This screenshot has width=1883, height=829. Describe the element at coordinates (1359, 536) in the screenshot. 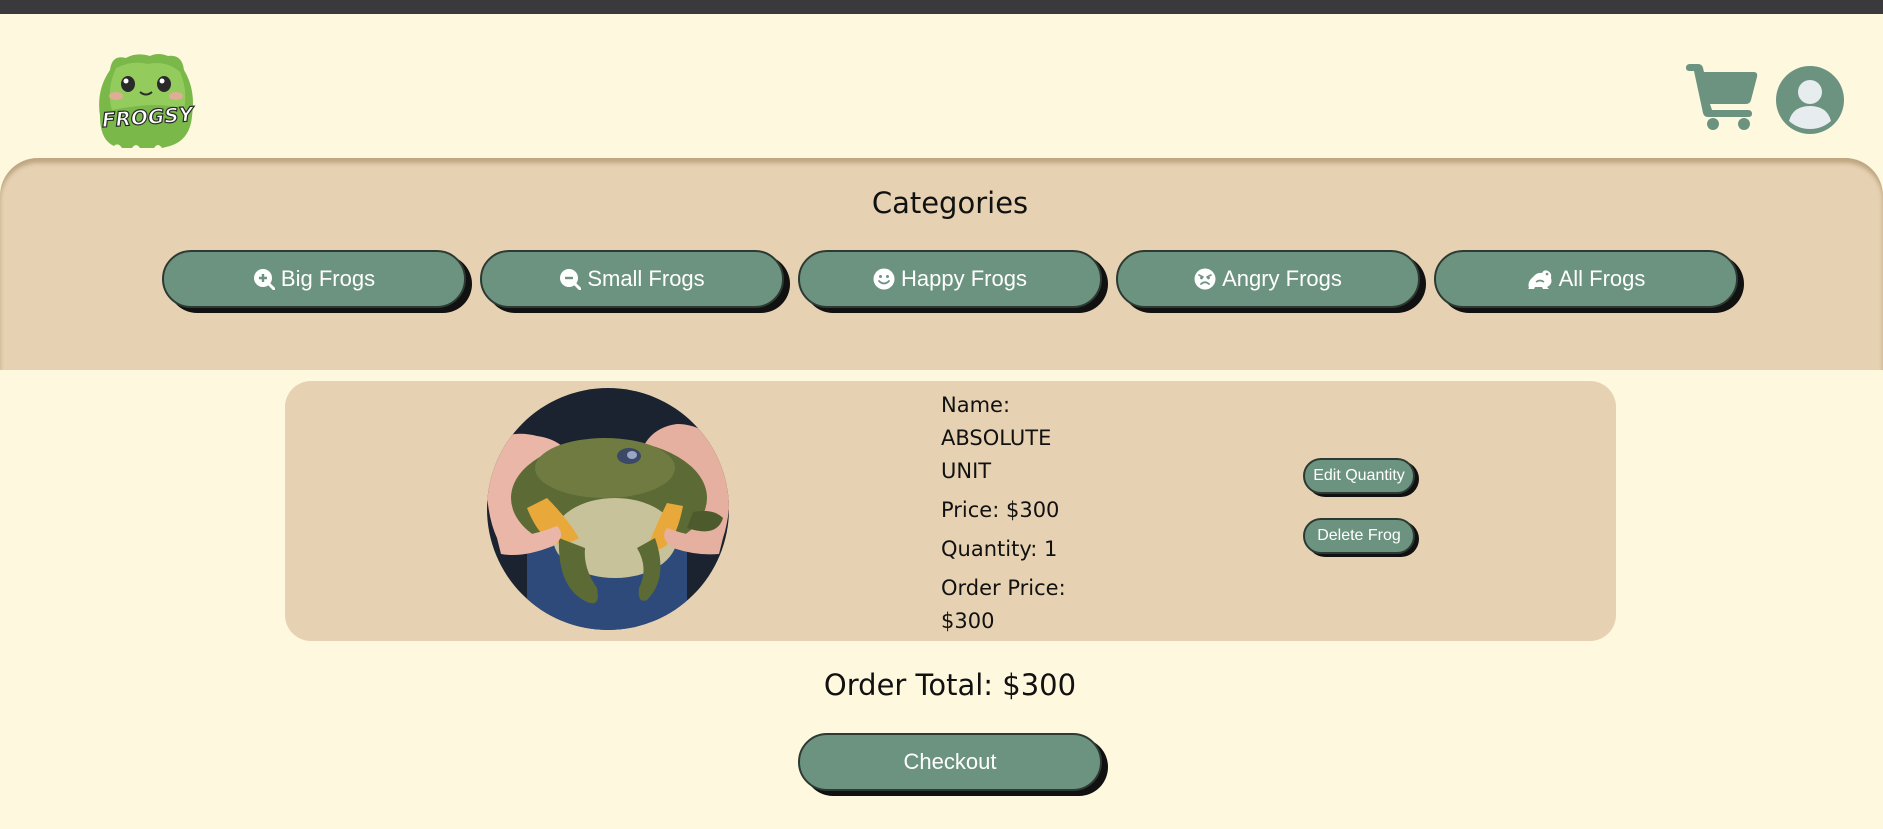

I see `delete-frog-button: Delete Frog` at that location.